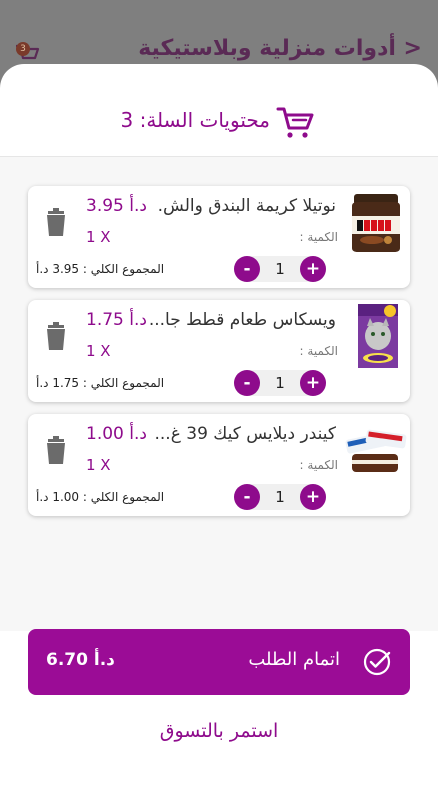 The image size is (438, 800). What do you see at coordinates (376, 222) in the screenshot?
I see `product-image-nutella` at bounding box center [376, 222].